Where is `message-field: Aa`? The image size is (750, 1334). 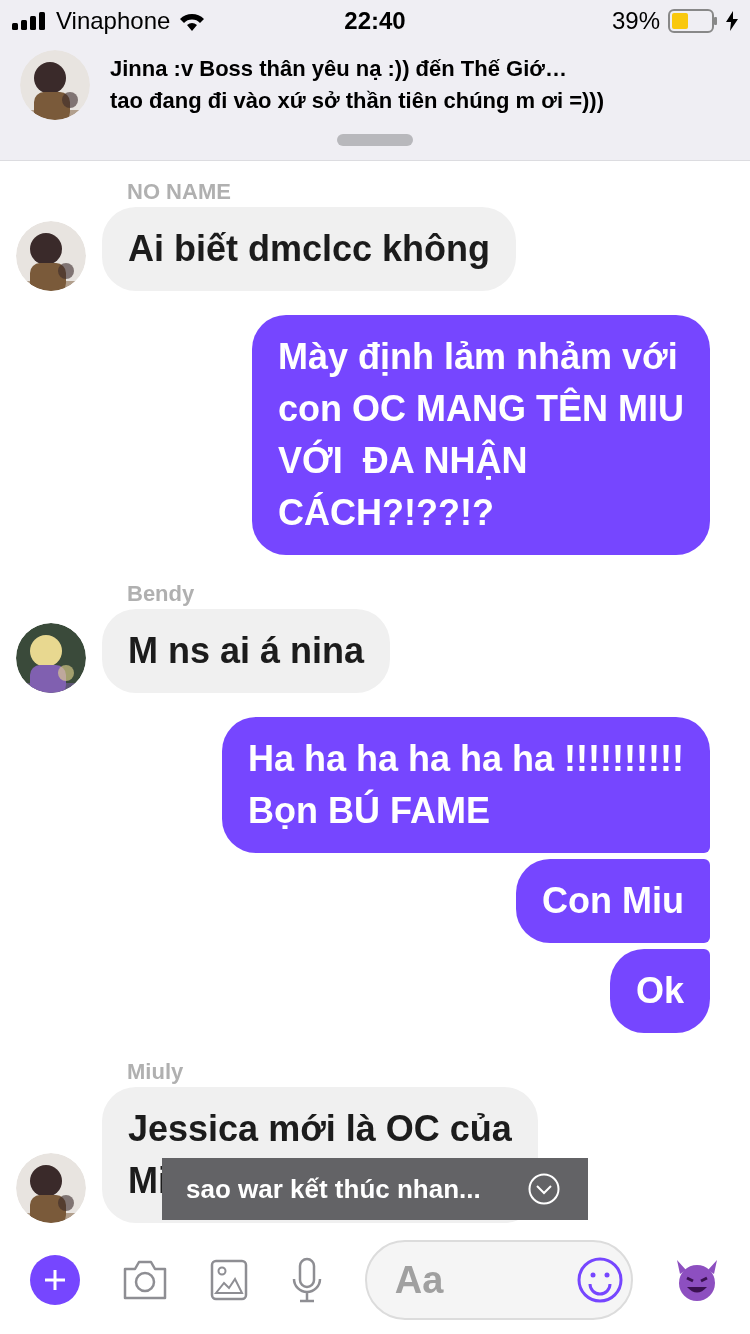 message-field: Aa is located at coordinates (498, 1280).